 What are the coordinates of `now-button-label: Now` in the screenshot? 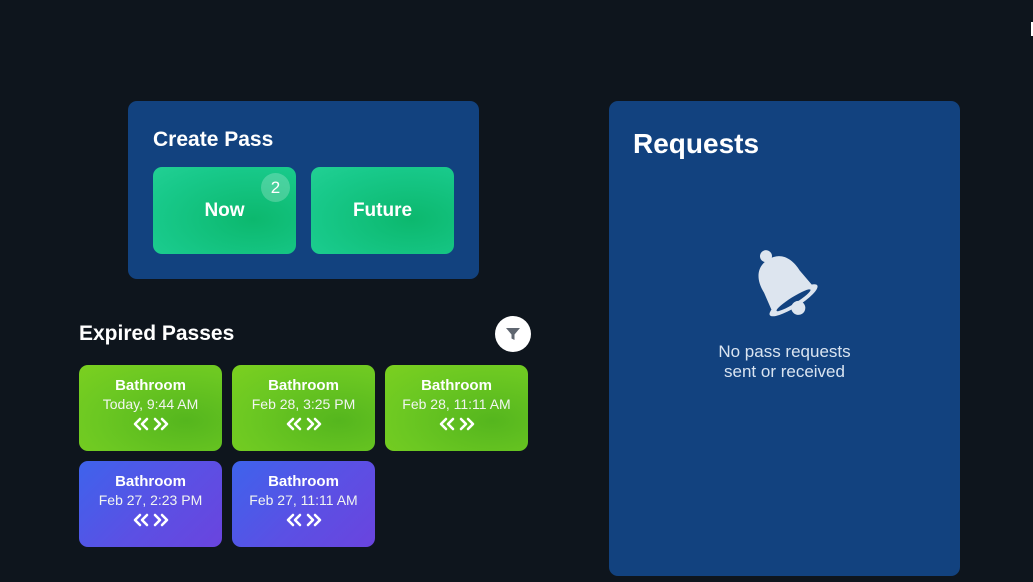 It's located at (224, 210).